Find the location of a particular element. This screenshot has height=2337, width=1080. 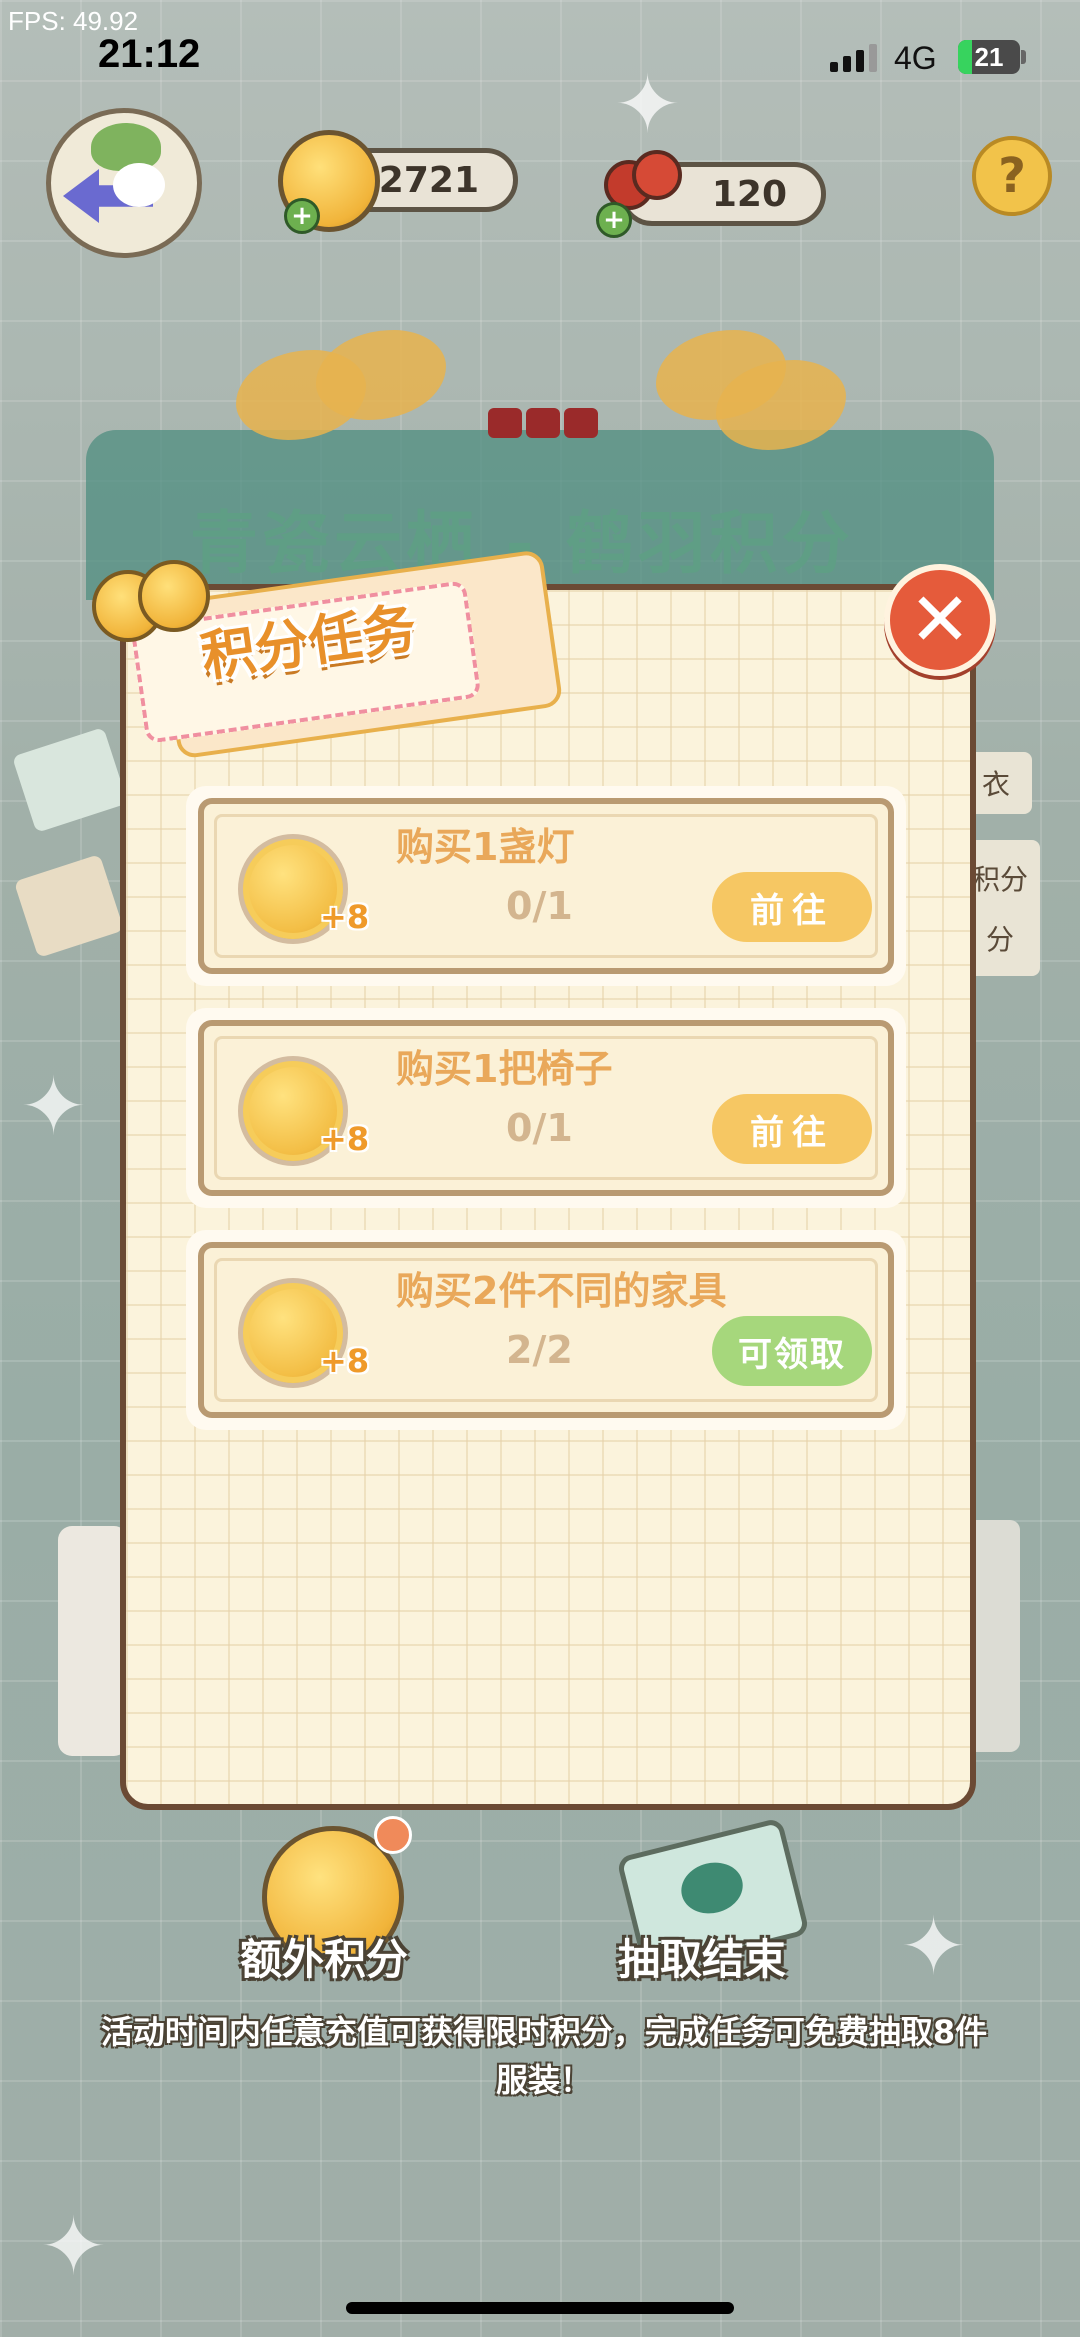

side-tab-points-label: 积分 is located at coordinates (999, 879).